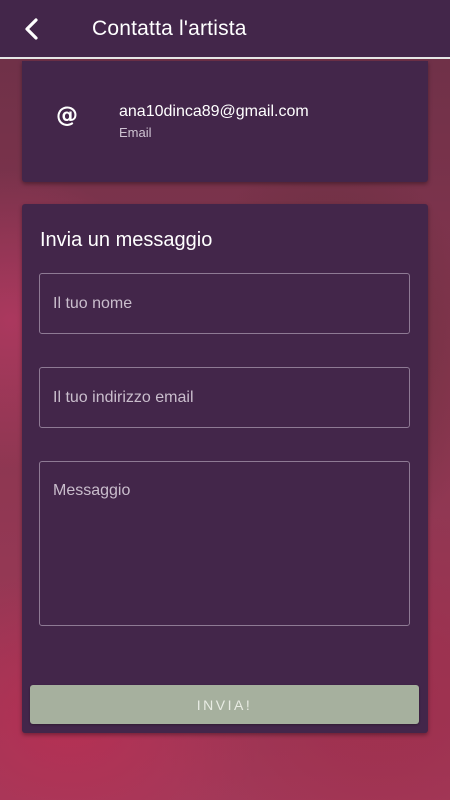 The height and width of the screenshot is (800, 450). Describe the element at coordinates (225, 121) in the screenshot. I see `email-contact-card: @ ana10dinca89@gmail.com Email` at that location.